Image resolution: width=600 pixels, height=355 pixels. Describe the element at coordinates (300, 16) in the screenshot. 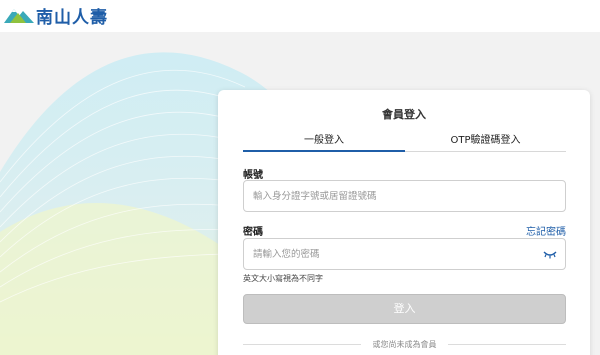

I see `top-header: 南山人壽` at that location.